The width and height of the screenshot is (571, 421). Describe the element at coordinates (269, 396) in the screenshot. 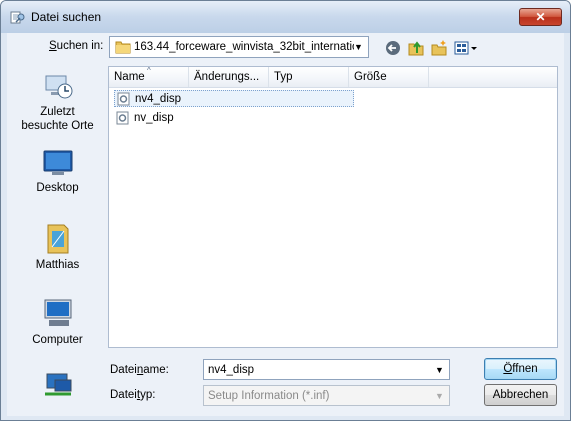

I see `filetype-value: Setup Information (*.inf)` at that location.